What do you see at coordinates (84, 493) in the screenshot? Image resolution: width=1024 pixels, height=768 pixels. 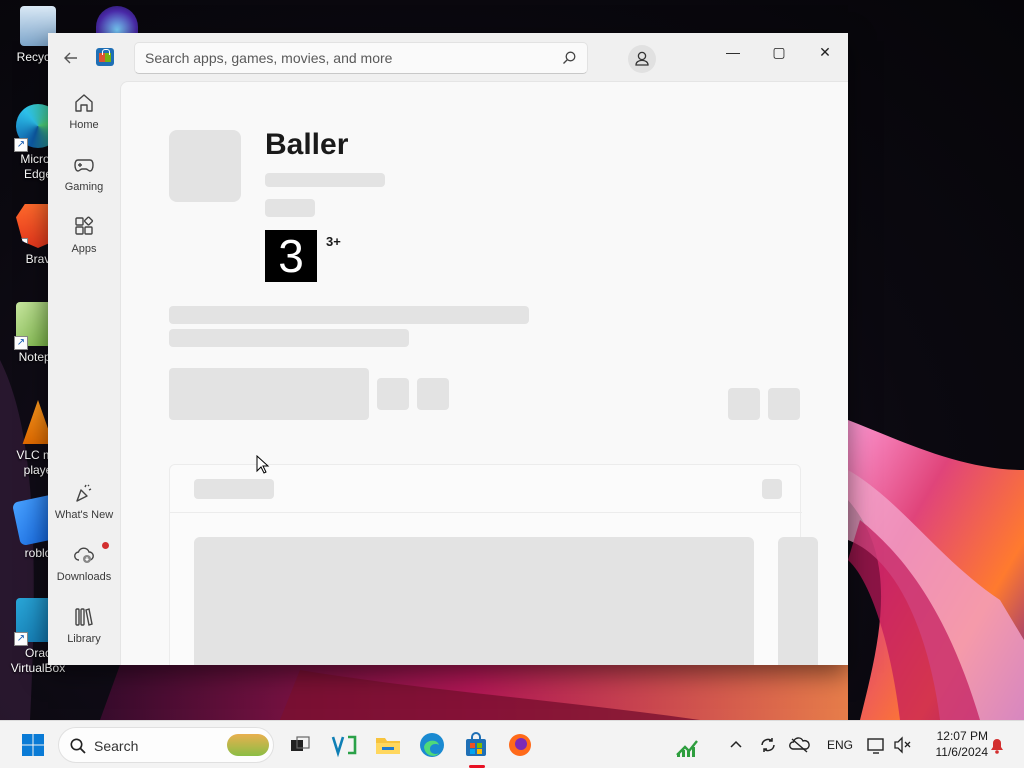 I see `party-popper-icon` at bounding box center [84, 493].